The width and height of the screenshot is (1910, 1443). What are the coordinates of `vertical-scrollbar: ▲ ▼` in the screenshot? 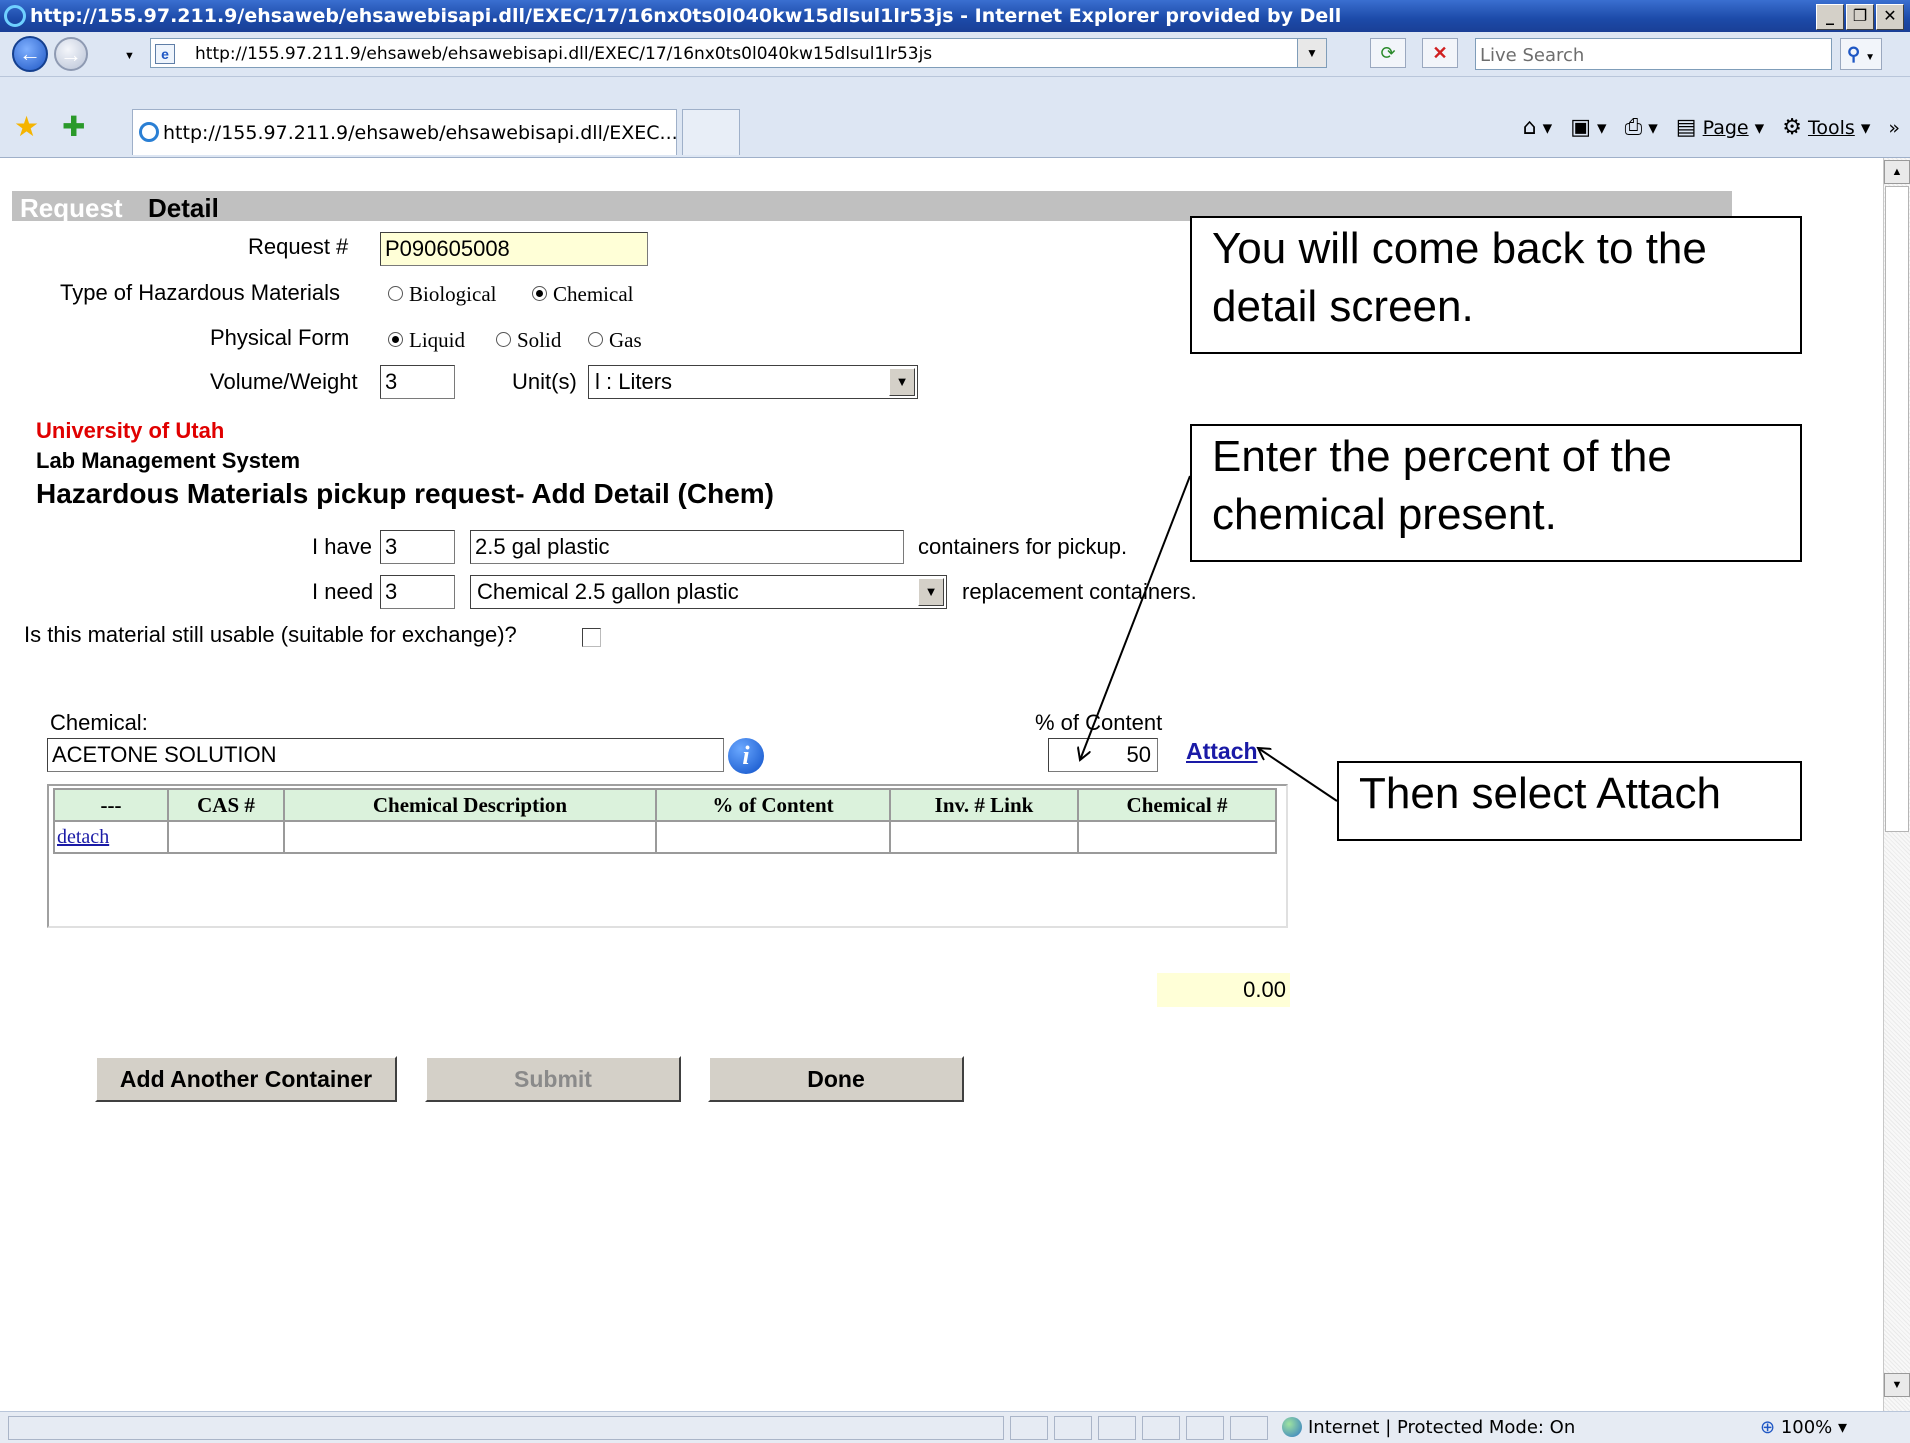 It's located at (1896, 784).